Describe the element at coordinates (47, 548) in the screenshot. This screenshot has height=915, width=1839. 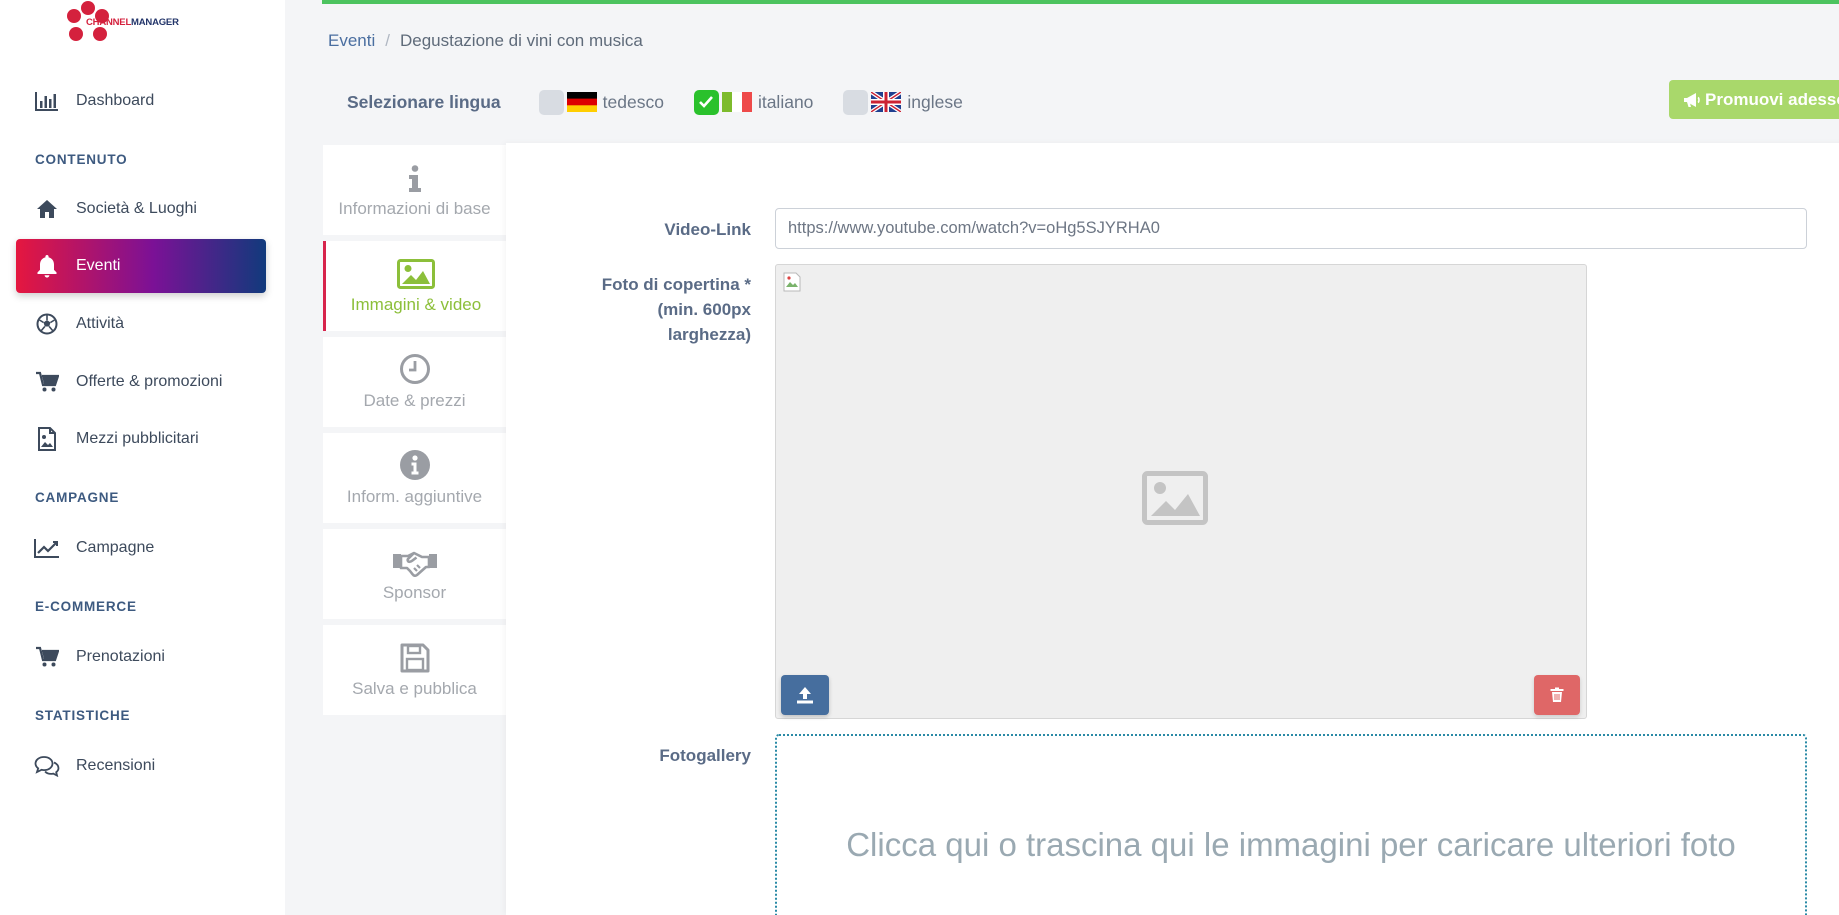
I see `line-chart-icon` at that location.